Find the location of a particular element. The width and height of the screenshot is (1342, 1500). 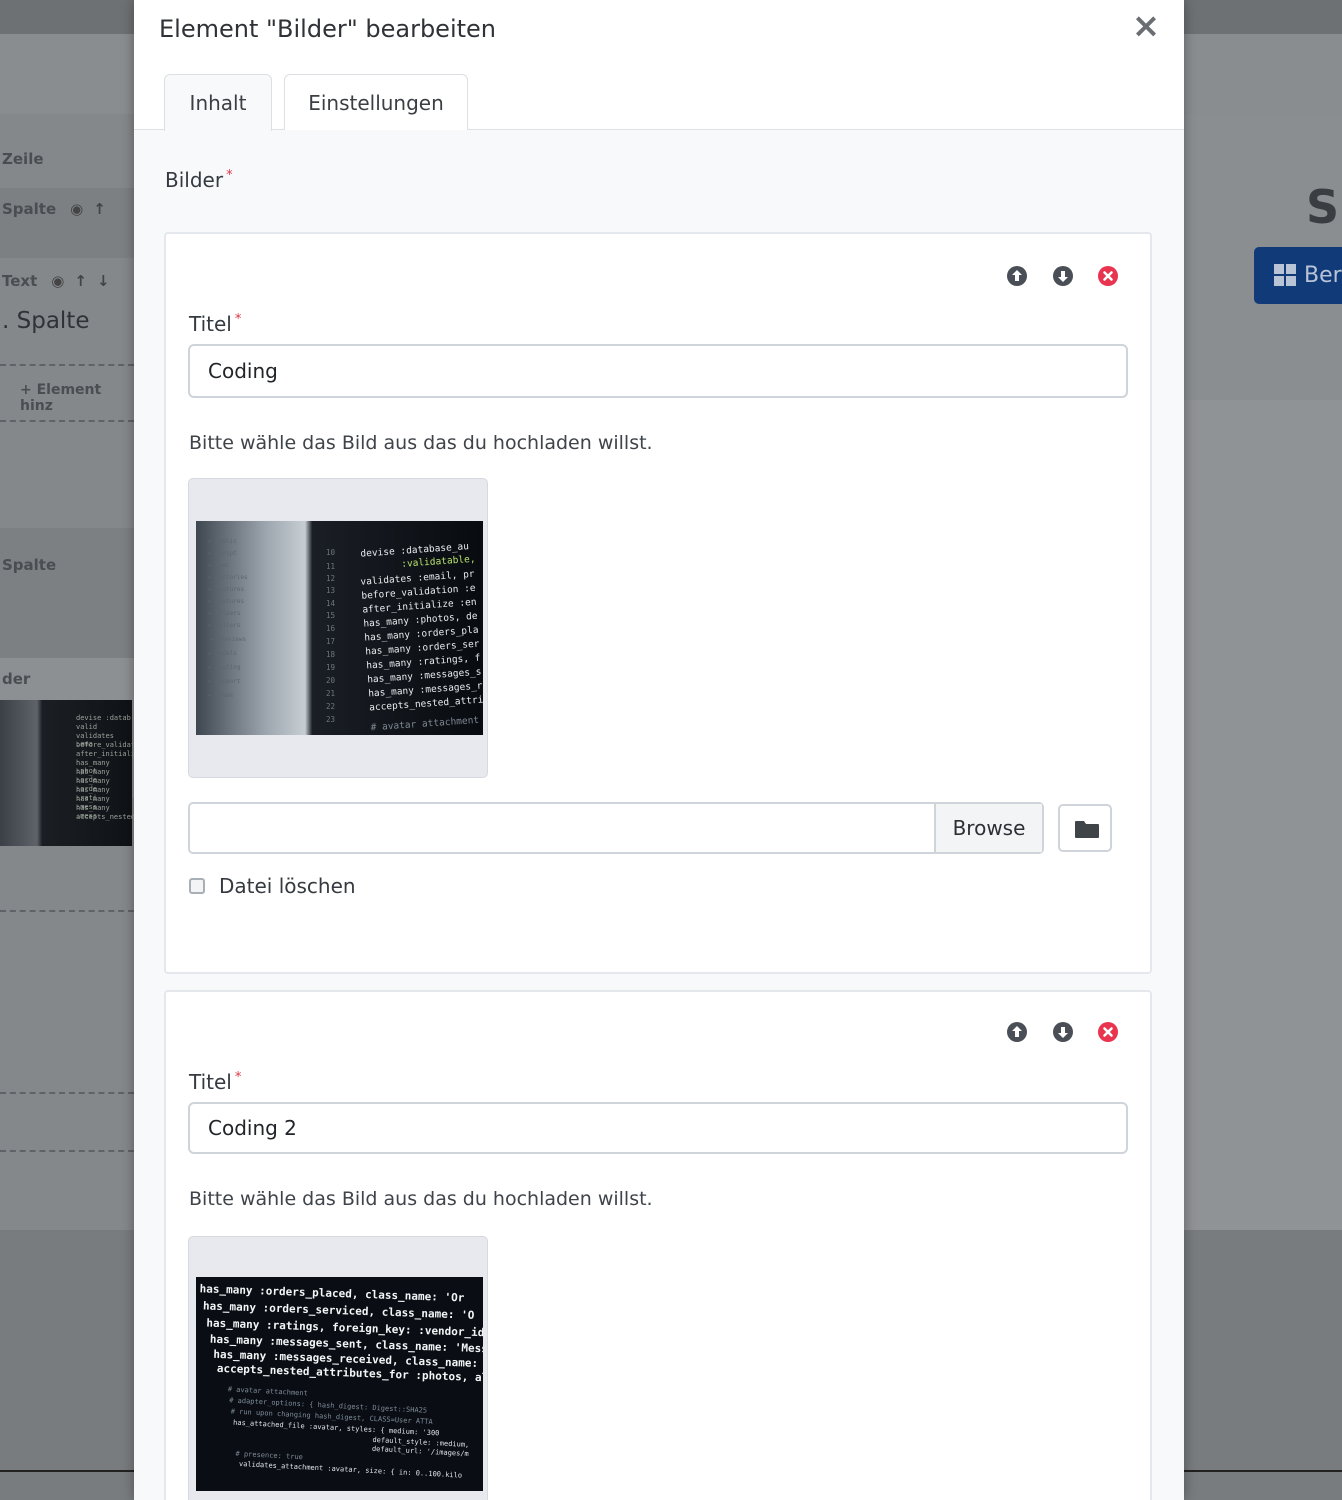

tab-einstellungen: Einstellungen is located at coordinates (376, 102).